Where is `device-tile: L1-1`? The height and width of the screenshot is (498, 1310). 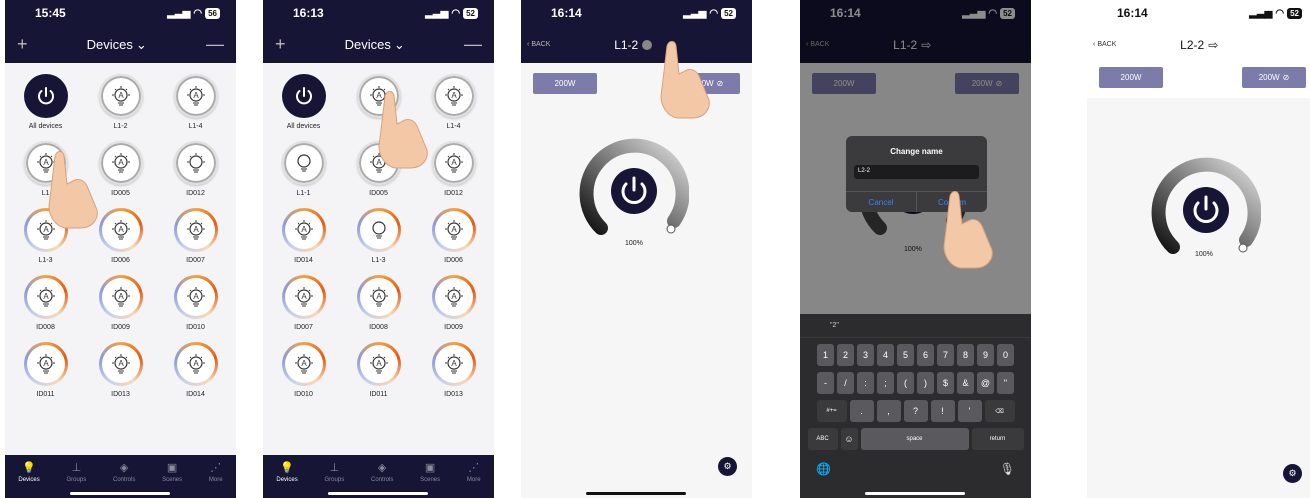
device-tile: L1-1 is located at coordinates (303, 170).